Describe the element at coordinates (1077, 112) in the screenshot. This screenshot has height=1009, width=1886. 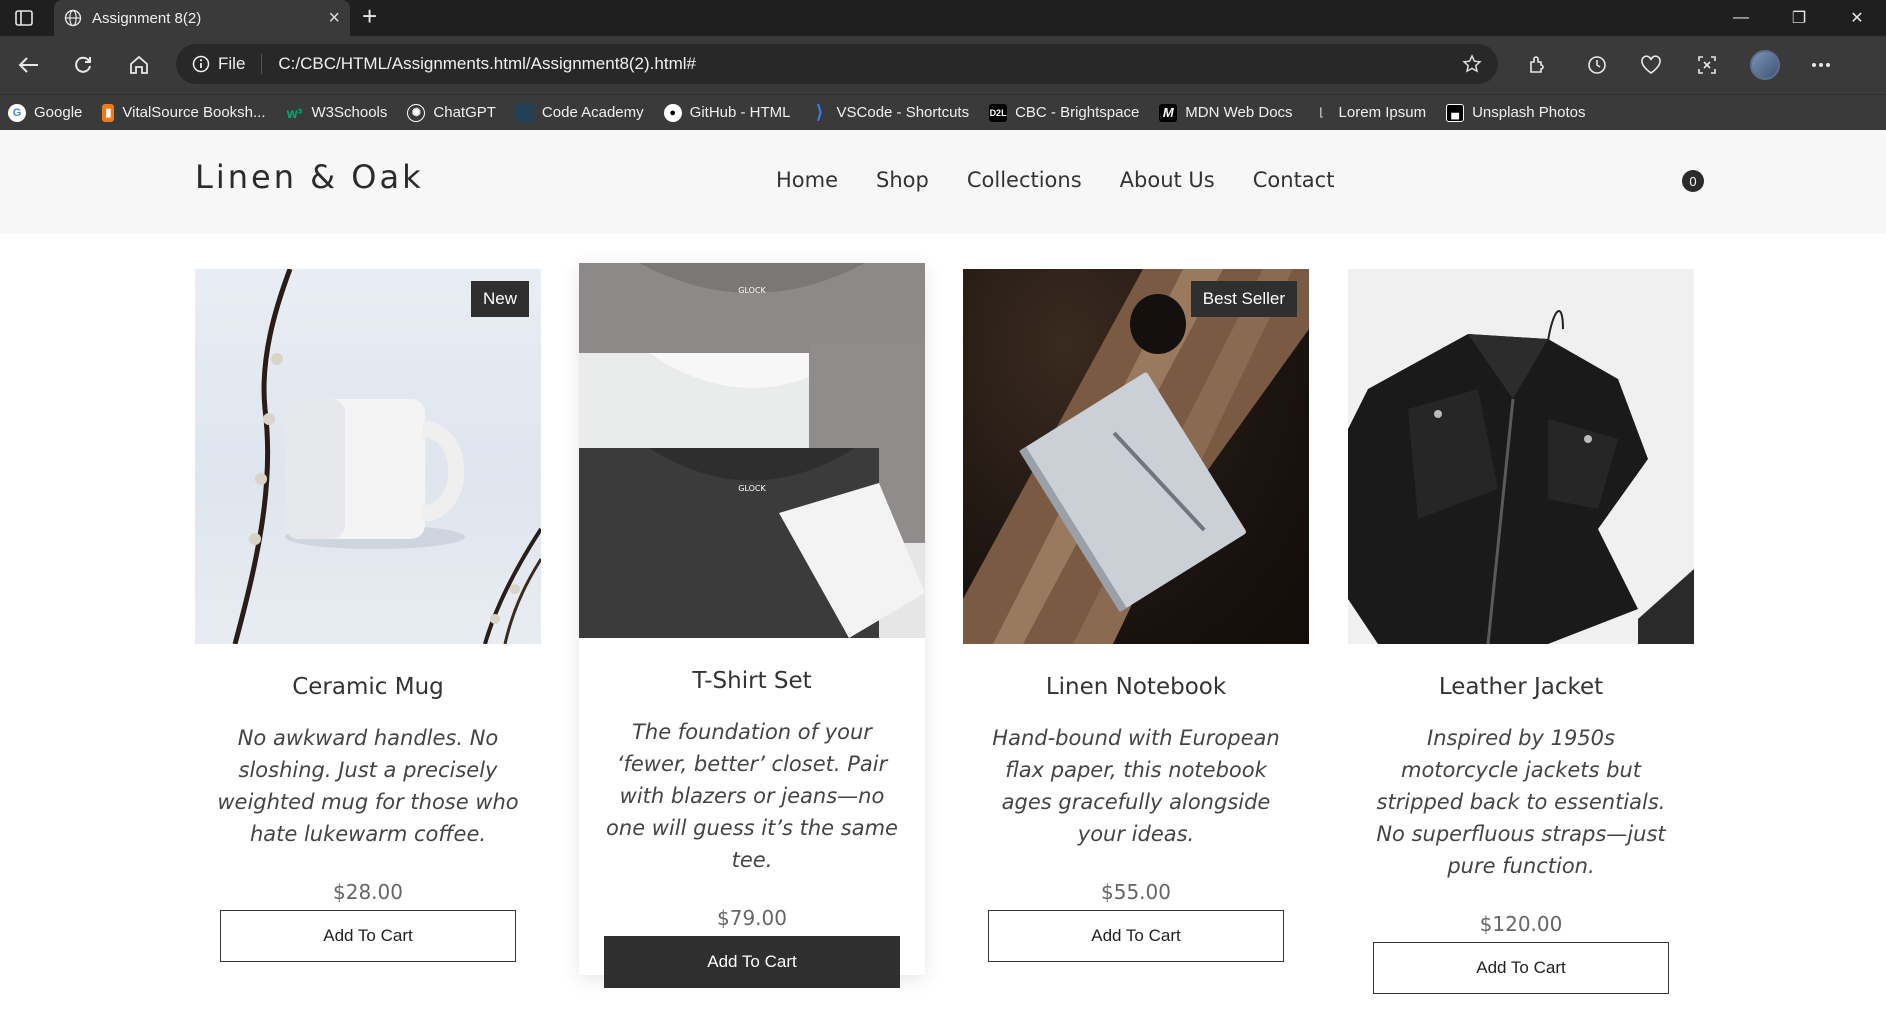
I see `bookmark-label: CBC - Brightspace` at that location.